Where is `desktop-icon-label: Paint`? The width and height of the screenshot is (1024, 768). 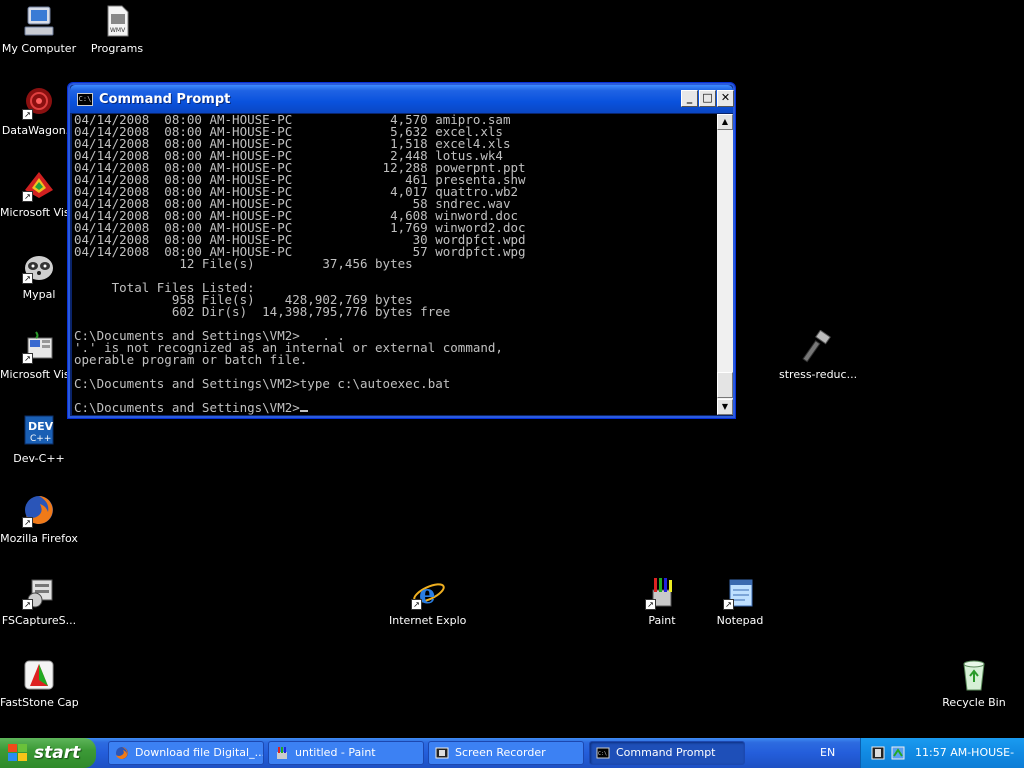
desktop-icon-label: Paint is located at coordinates (662, 620).